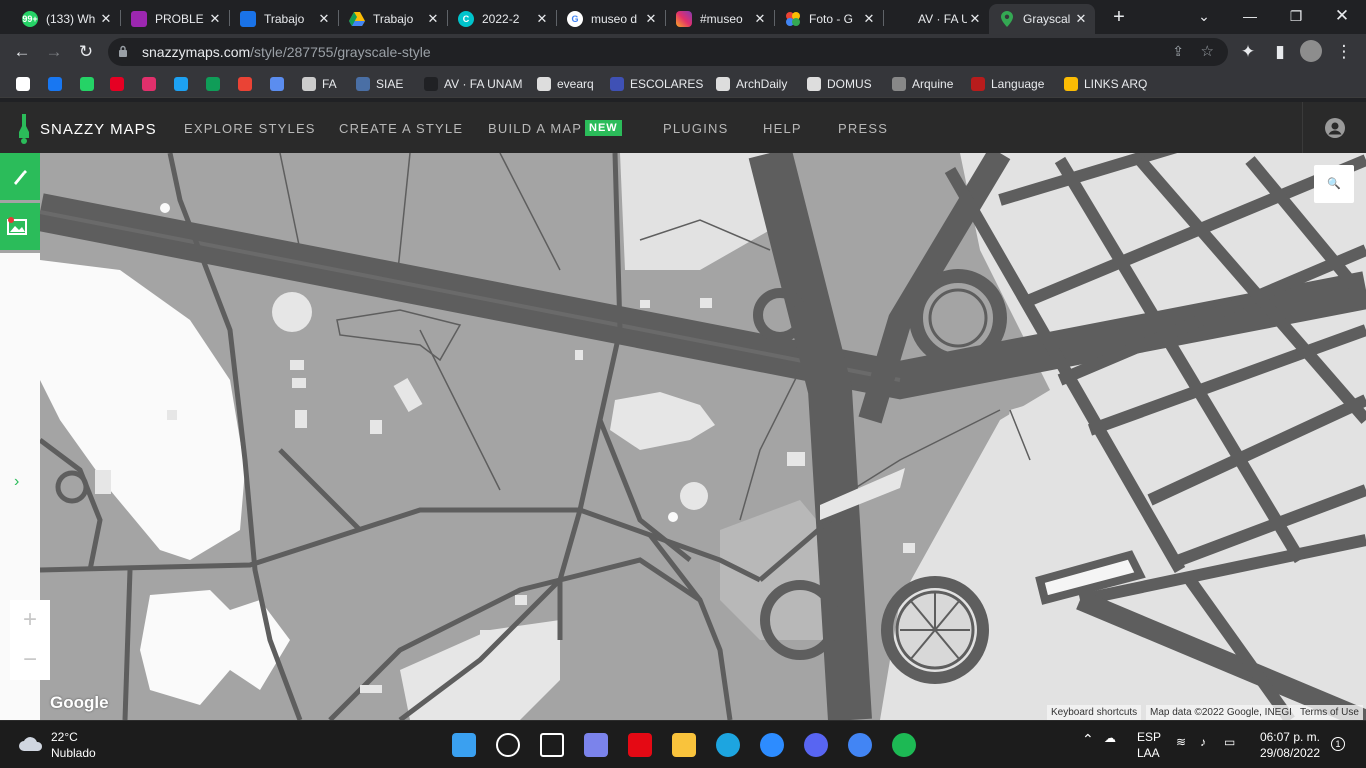 Image resolution: width=1366 pixels, height=768 pixels. Describe the element at coordinates (1094, 712) in the screenshot. I see `keyboard-shortcuts-link: Keyboard shortcuts` at that location.